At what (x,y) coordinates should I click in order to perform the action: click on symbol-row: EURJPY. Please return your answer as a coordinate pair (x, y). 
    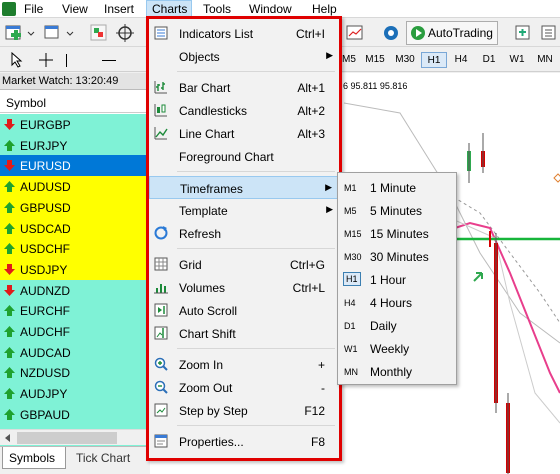
    Looking at the image, I should click on (74, 145).